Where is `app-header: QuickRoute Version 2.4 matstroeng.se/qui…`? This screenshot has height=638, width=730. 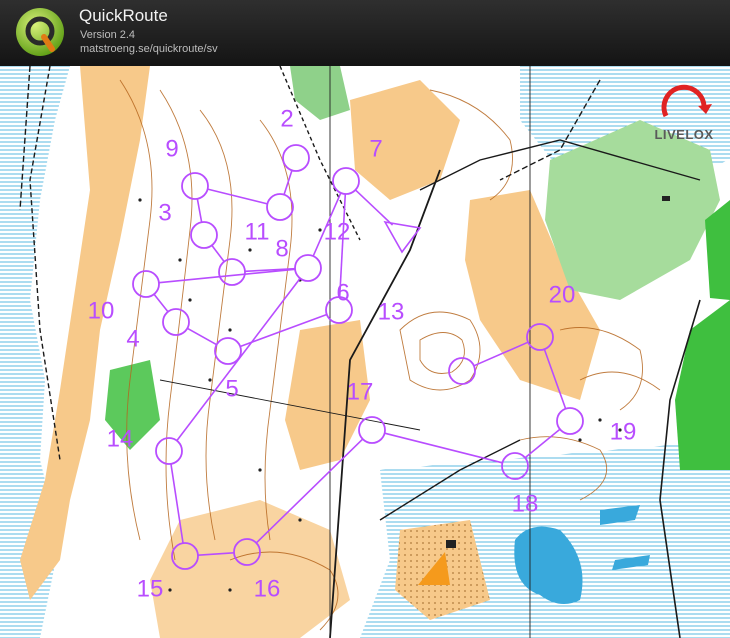 app-header: QuickRoute Version 2.4 matstroeng.se/qui… is located at coordinates (365, 33).